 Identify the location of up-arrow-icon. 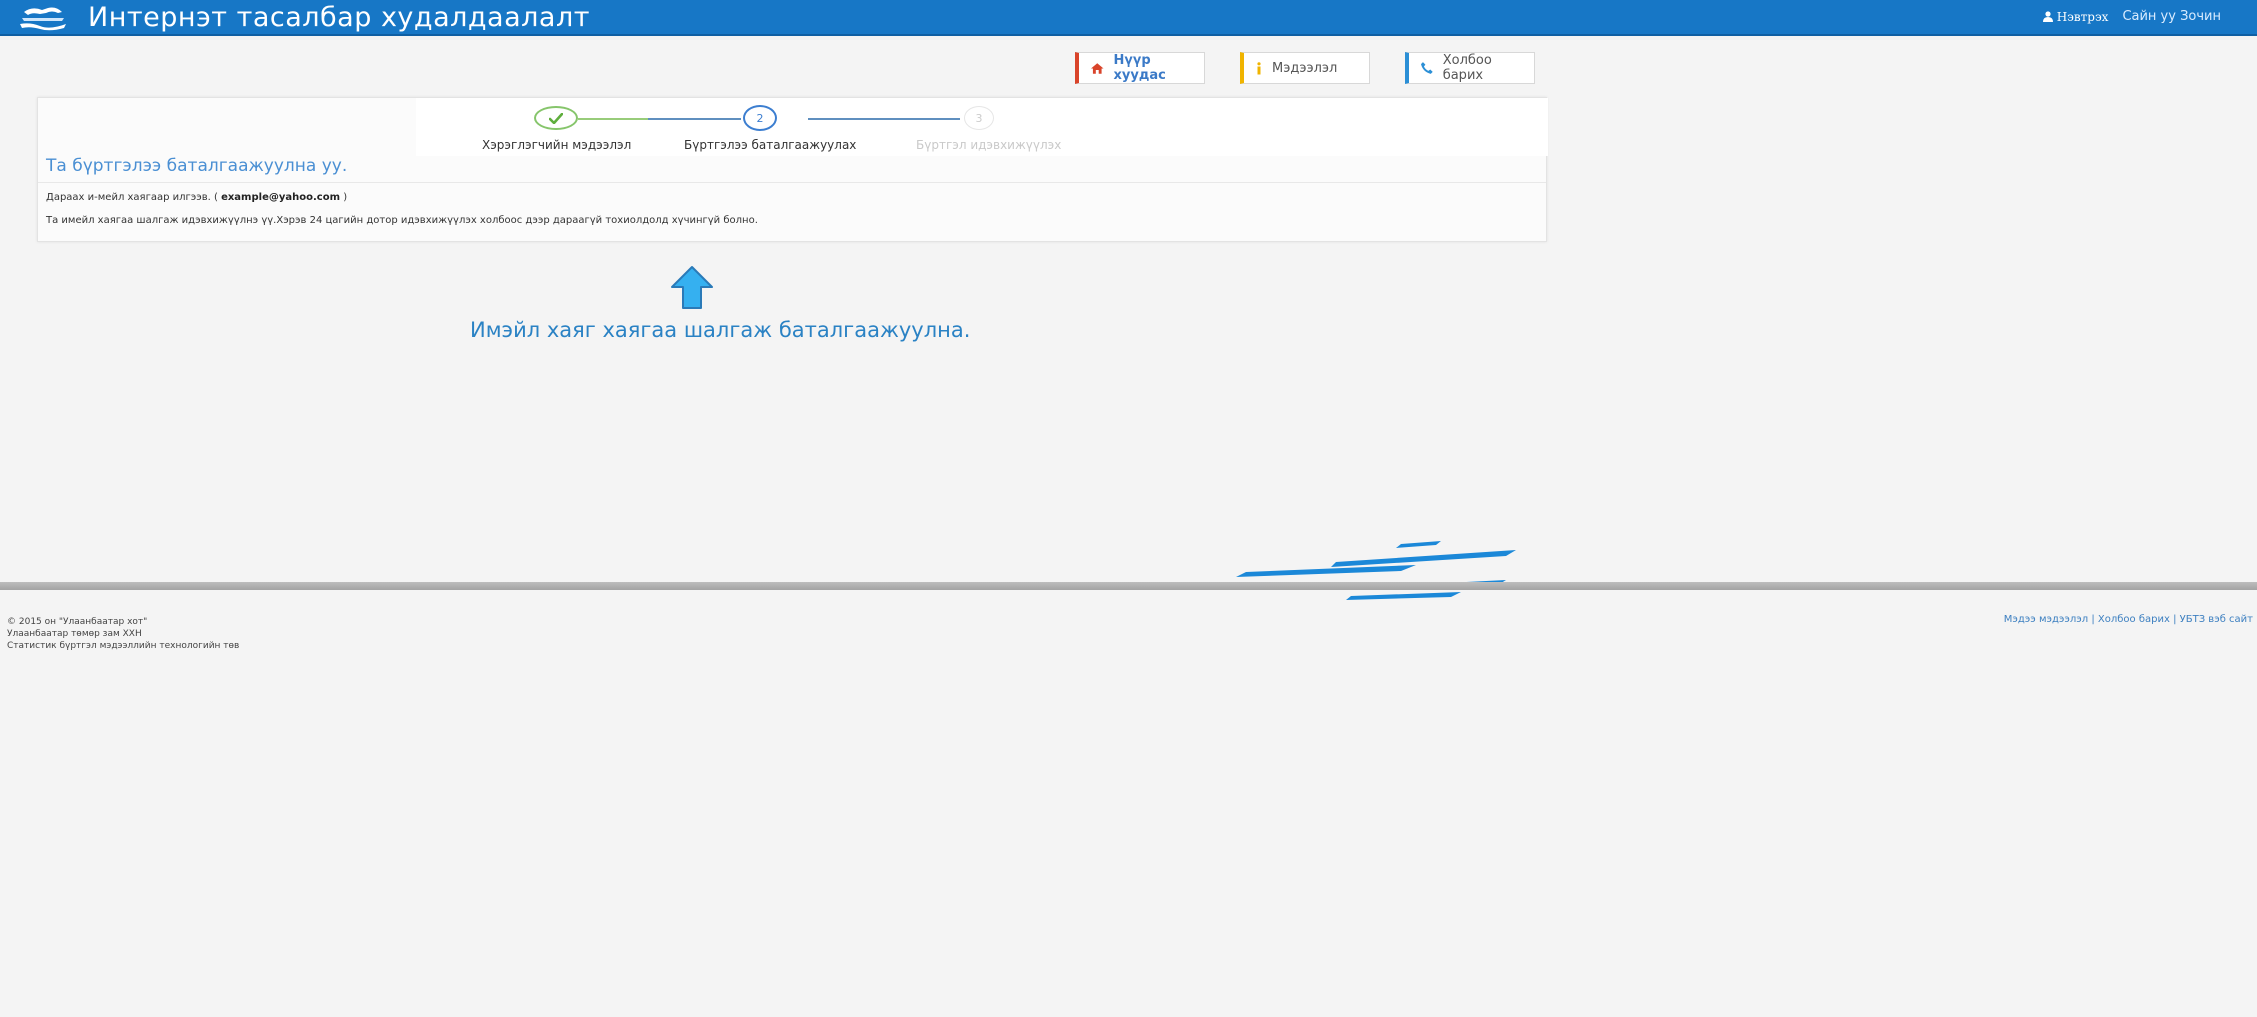
(692, 287).